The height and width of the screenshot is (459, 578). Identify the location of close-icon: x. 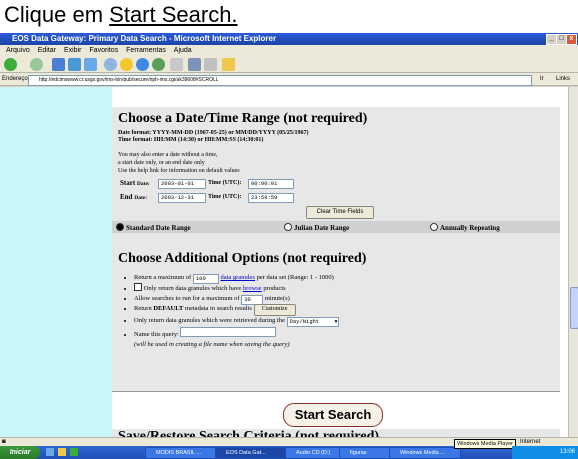
(571, 39).